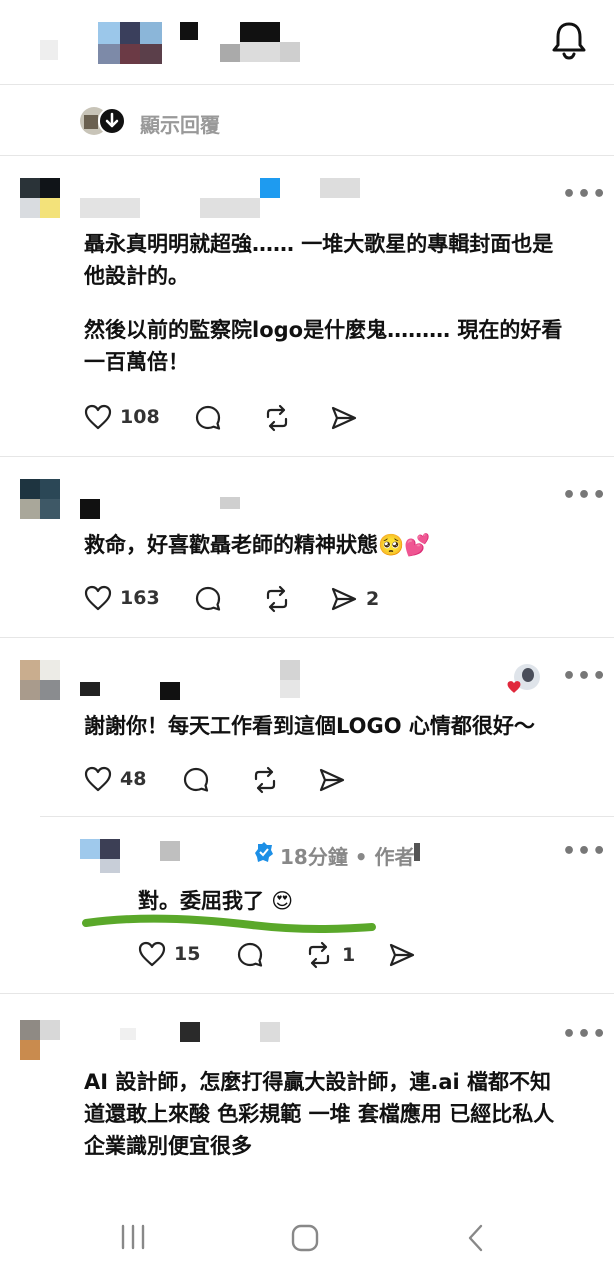  I want to click on post: ••• 謝謝你！每天工作看到這個LOGO 心情都很好～ 48, so click(307, 727).